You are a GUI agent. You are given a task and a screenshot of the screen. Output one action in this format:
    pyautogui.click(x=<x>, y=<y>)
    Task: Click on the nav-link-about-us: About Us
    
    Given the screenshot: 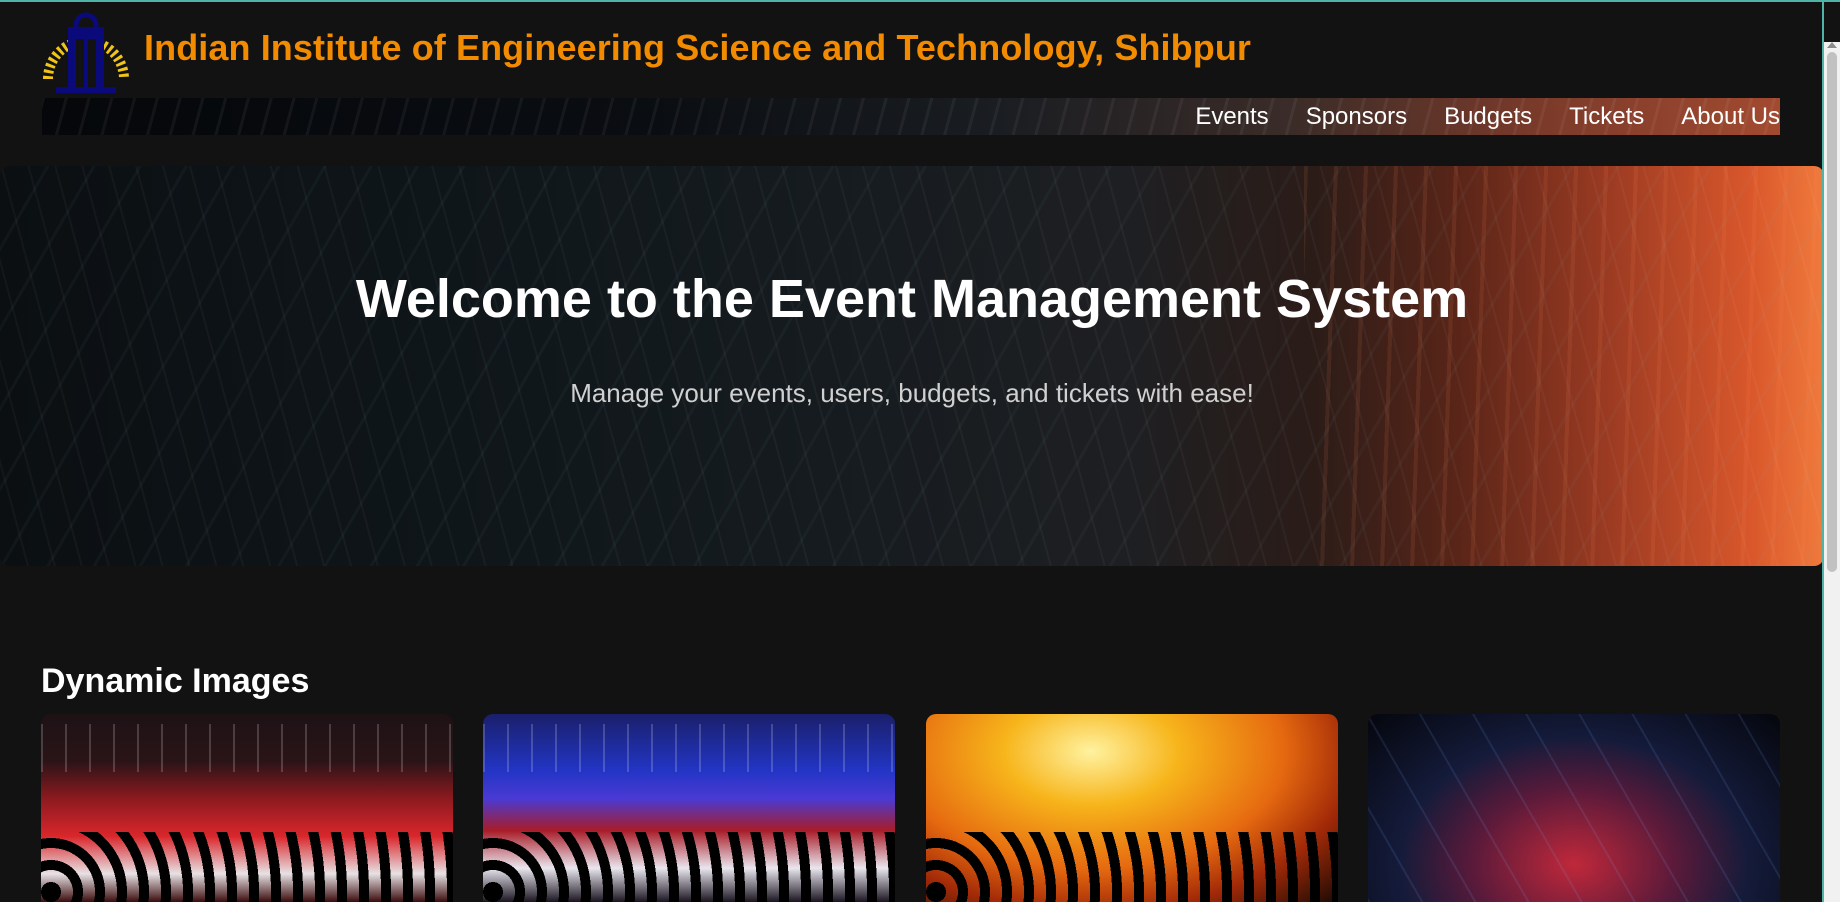 What is the action you would take?
    pyautogui.click(x=1730, y=117)
    